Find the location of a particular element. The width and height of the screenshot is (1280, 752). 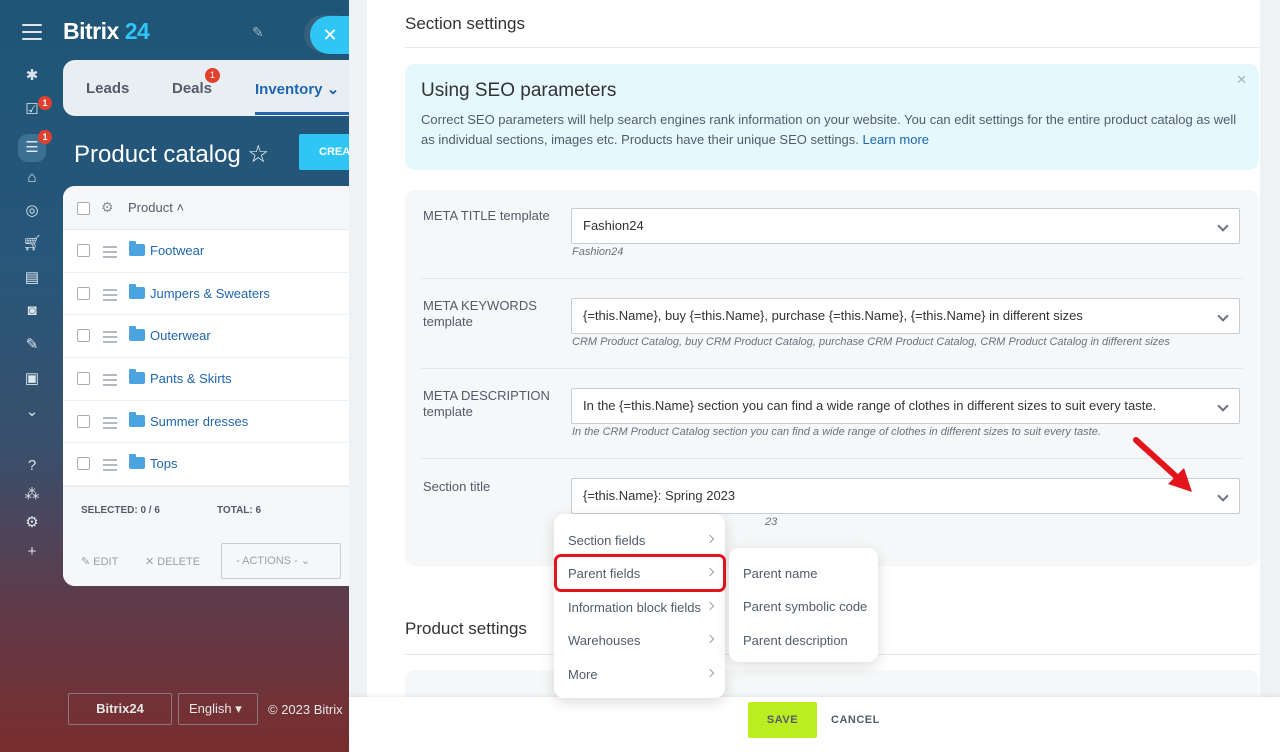

row-name: Summer dresses is located at coordinates (199, 421).